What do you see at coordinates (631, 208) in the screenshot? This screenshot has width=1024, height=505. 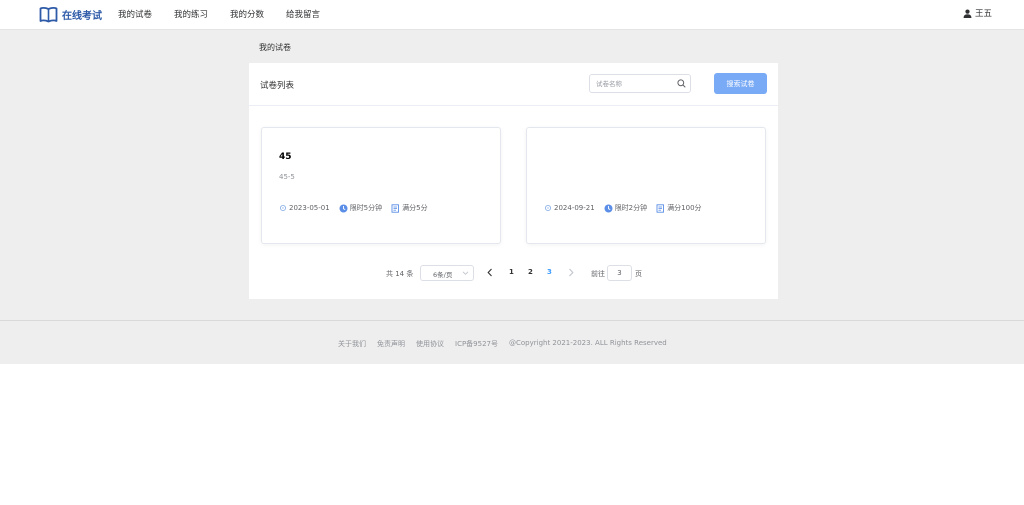 I see `paper-time-limit-text: 限时2分钟` at bounding box center [631, 208].